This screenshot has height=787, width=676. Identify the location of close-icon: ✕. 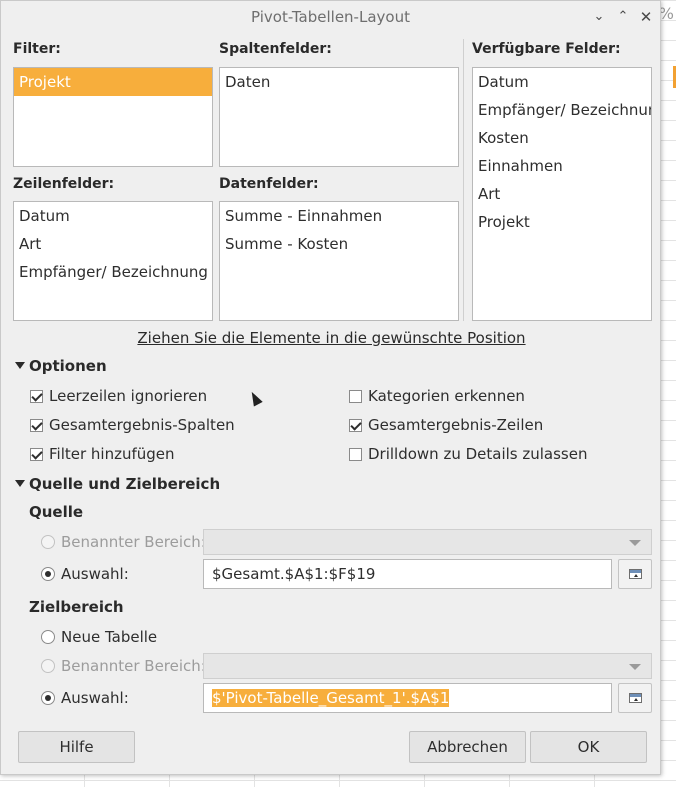
(646, 17).